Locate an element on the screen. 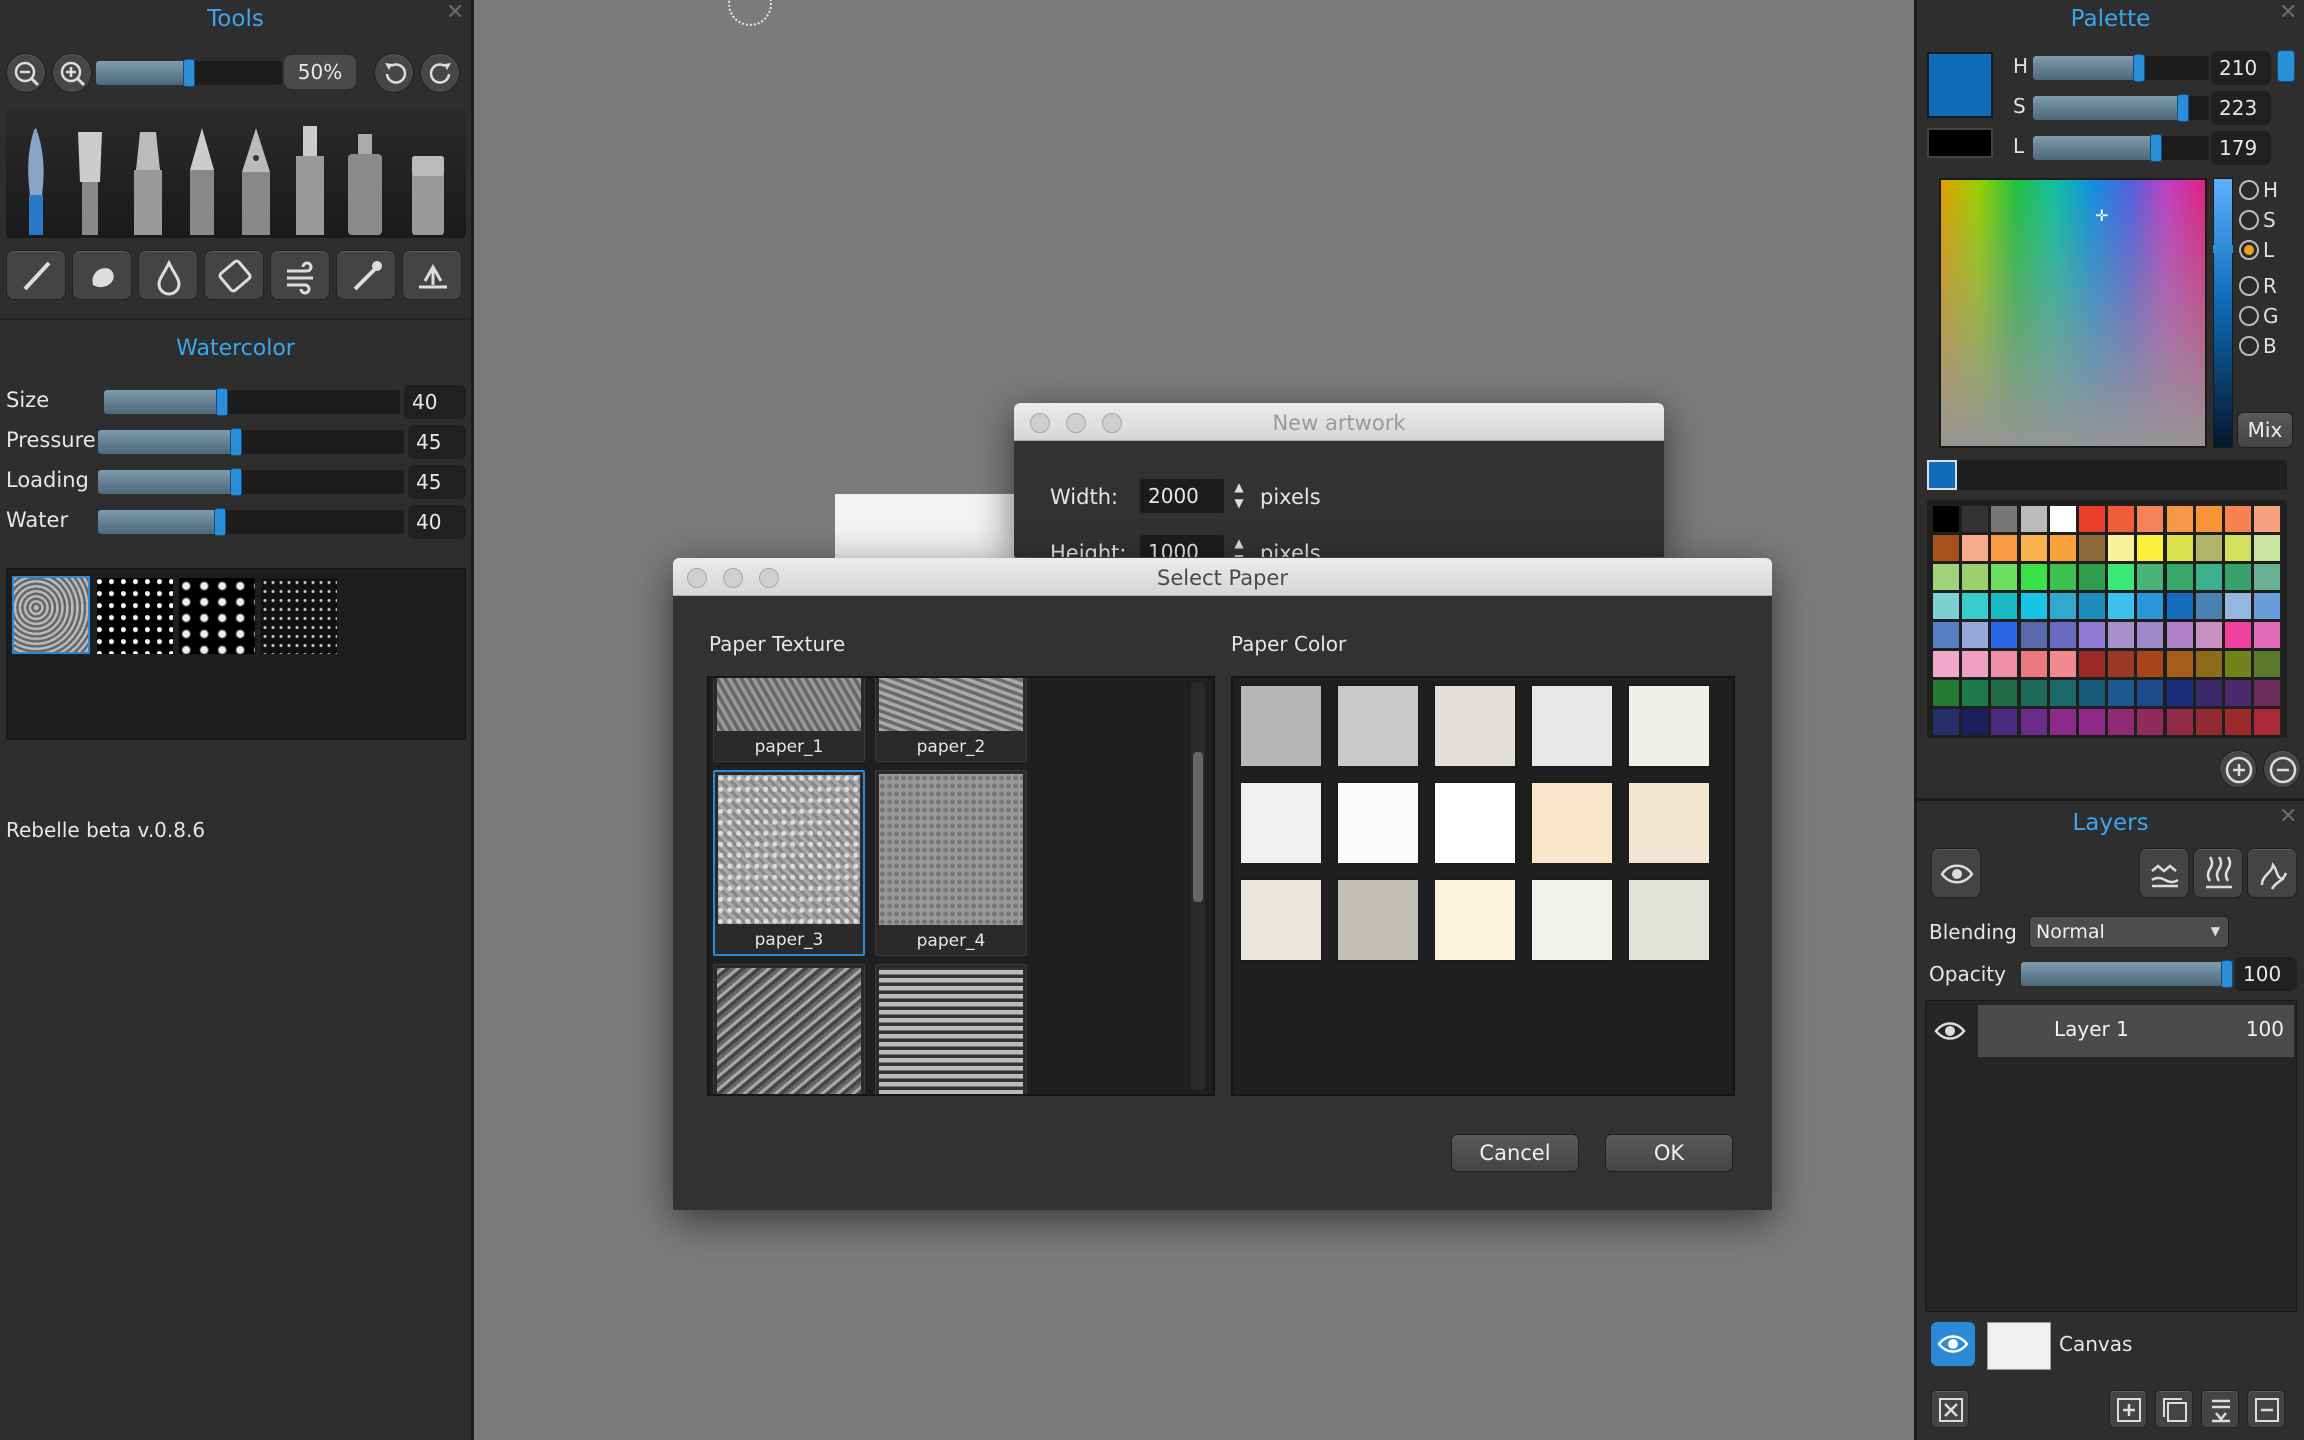 The image size is (2304, 1440). texture-scrollbar-thumb is located at coordinates (1198, 827).